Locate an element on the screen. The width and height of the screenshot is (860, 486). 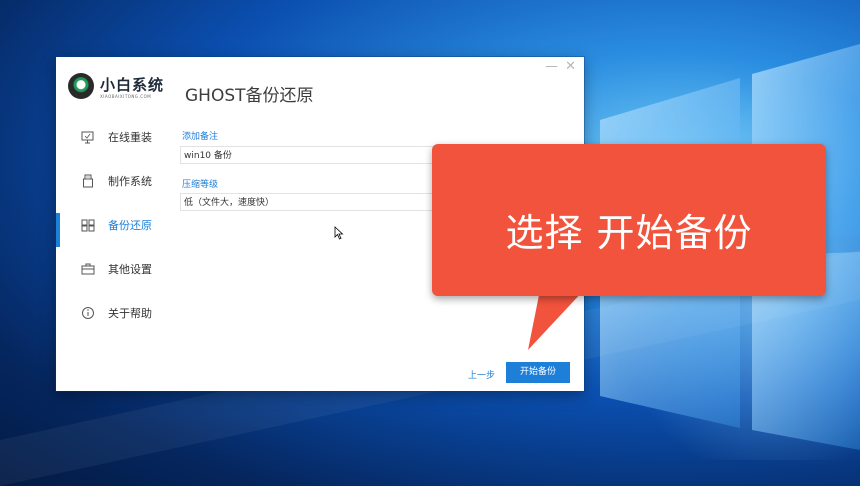
prev-step-button: 上一步 is located at coordinates (481, 374).